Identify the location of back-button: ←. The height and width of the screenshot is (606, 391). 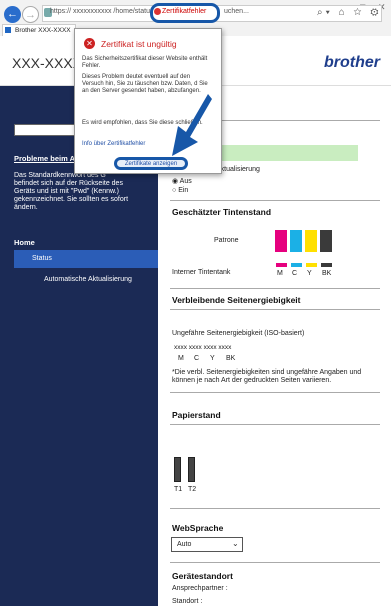
(12, 14).